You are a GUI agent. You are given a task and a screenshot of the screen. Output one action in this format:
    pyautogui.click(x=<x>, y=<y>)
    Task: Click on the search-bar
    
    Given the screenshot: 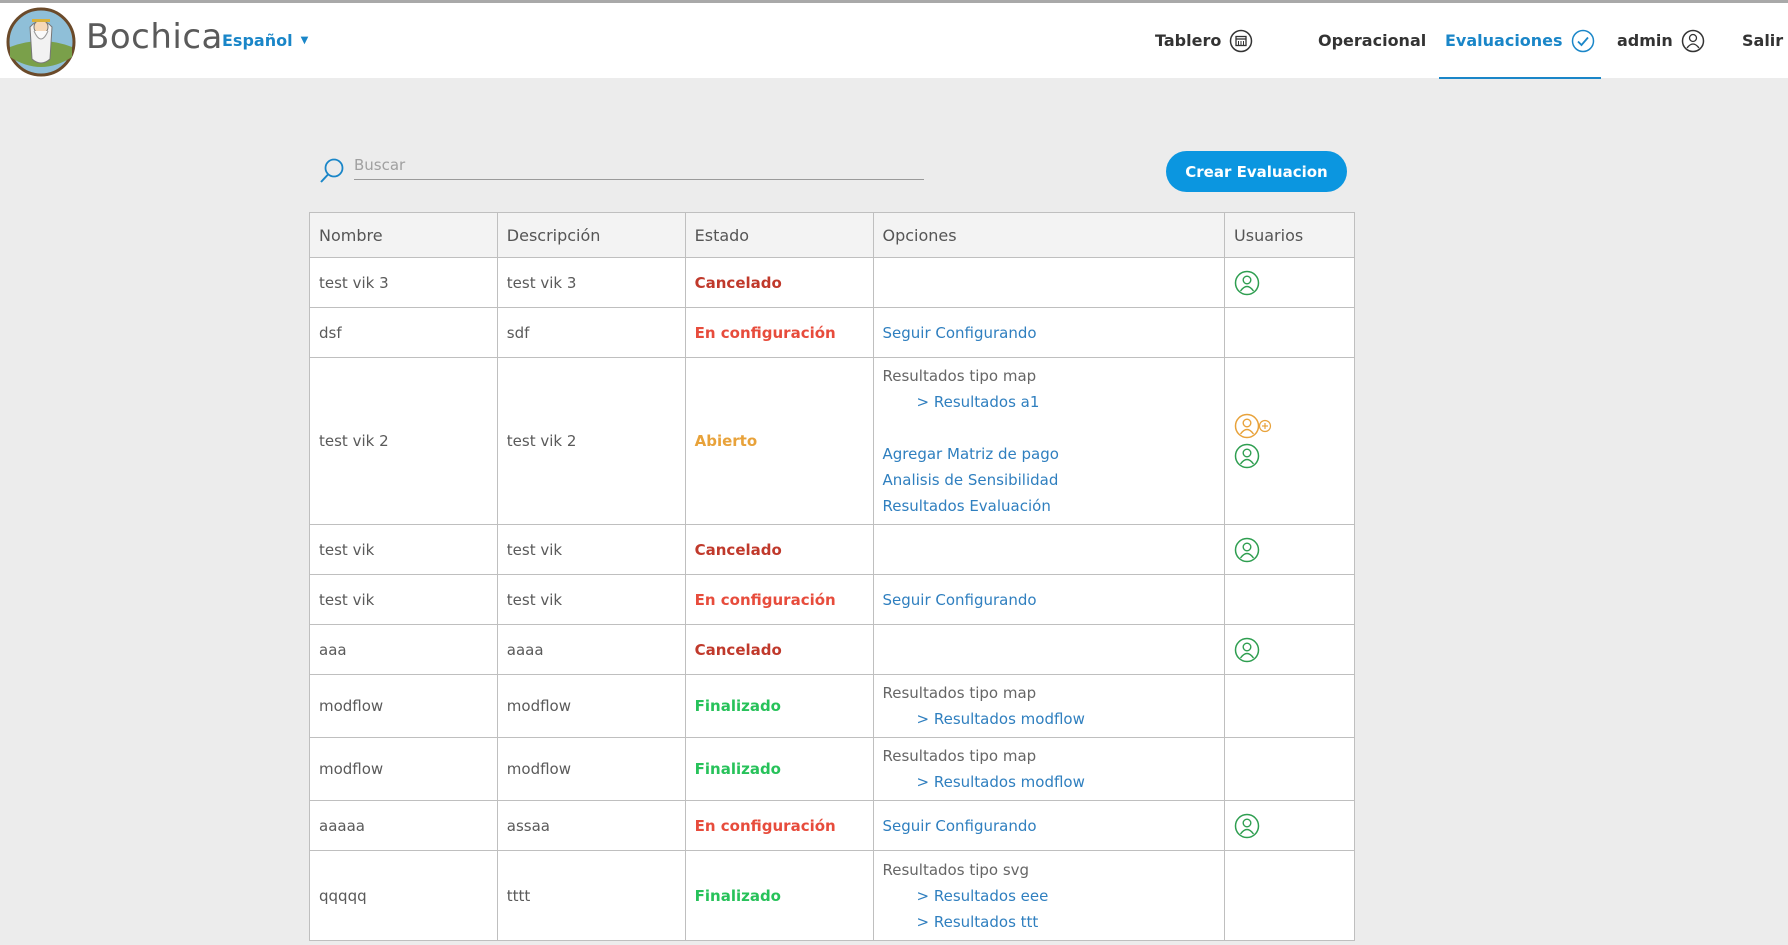 What is the action you would take?
    pyautogui.click(x=621, y=170)
    